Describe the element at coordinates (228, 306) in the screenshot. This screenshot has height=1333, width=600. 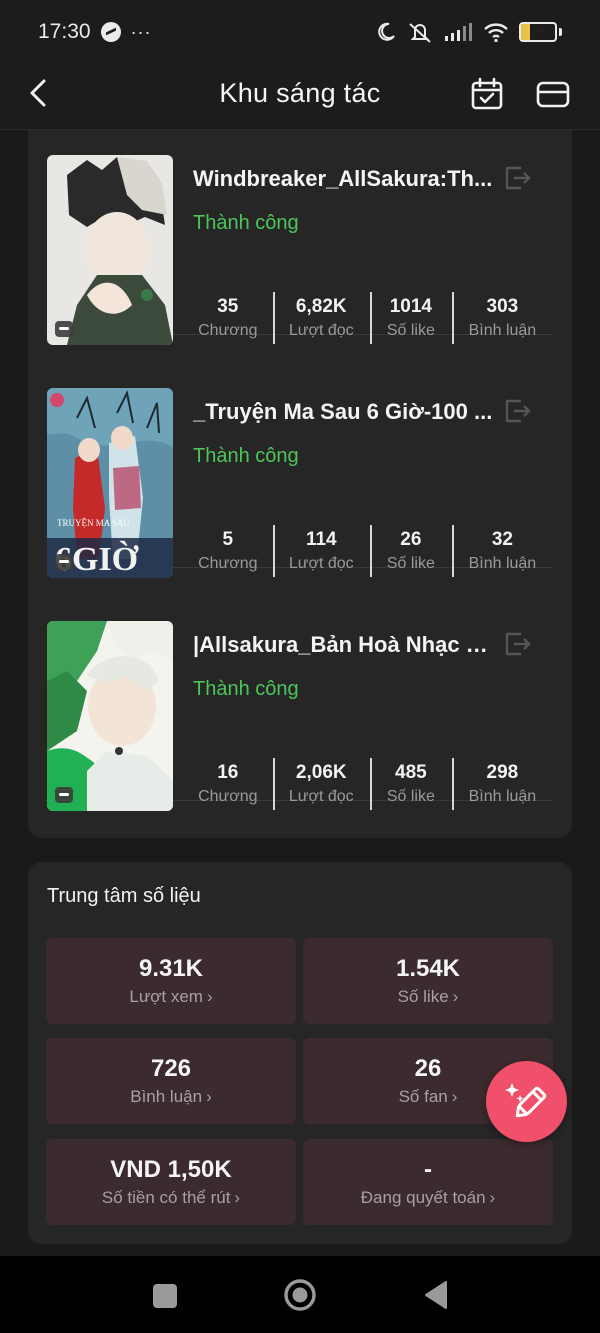
I see `stat-value: 35` at that location.